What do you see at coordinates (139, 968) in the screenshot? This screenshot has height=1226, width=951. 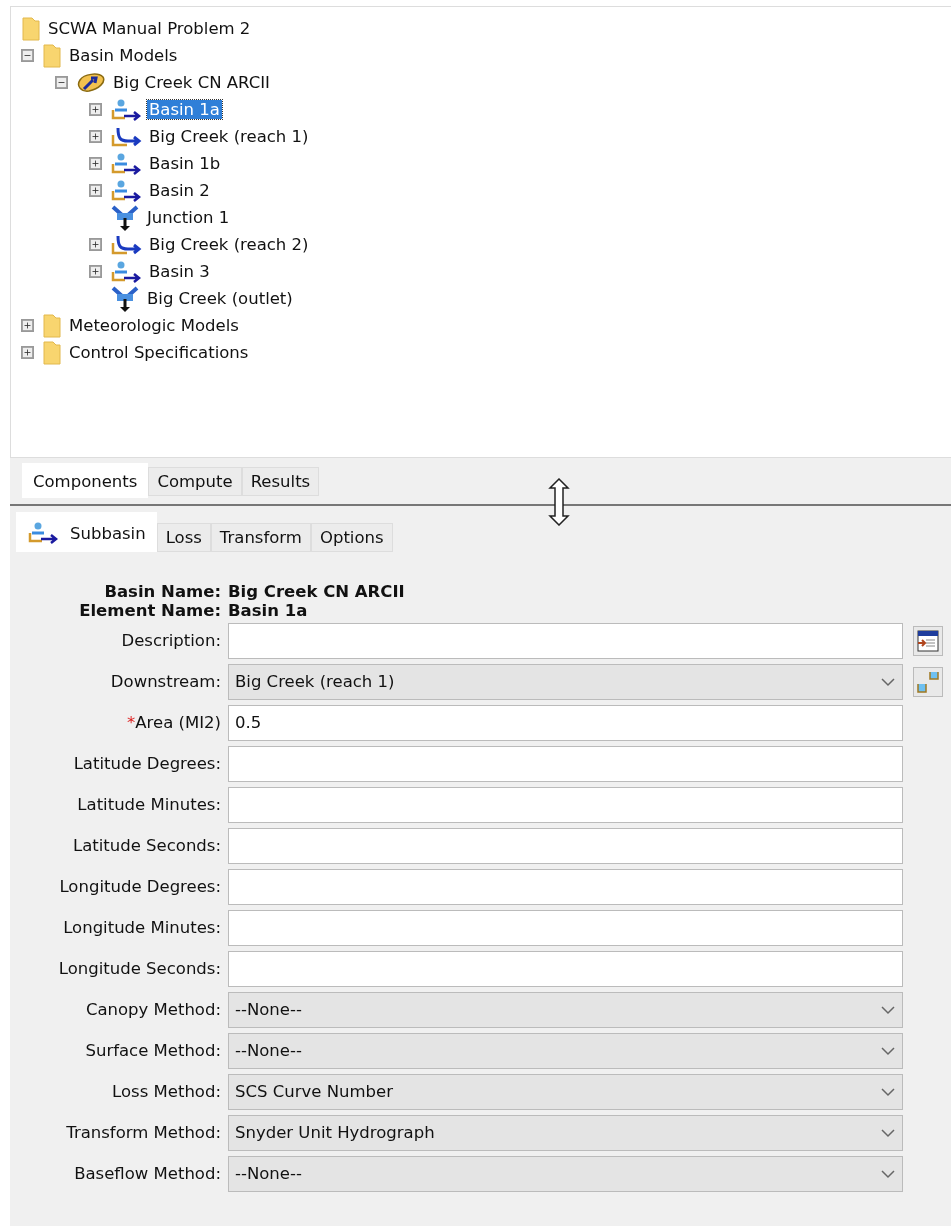 I see `field-label: Longitude Seconds:` at bounding box center [139, 968].